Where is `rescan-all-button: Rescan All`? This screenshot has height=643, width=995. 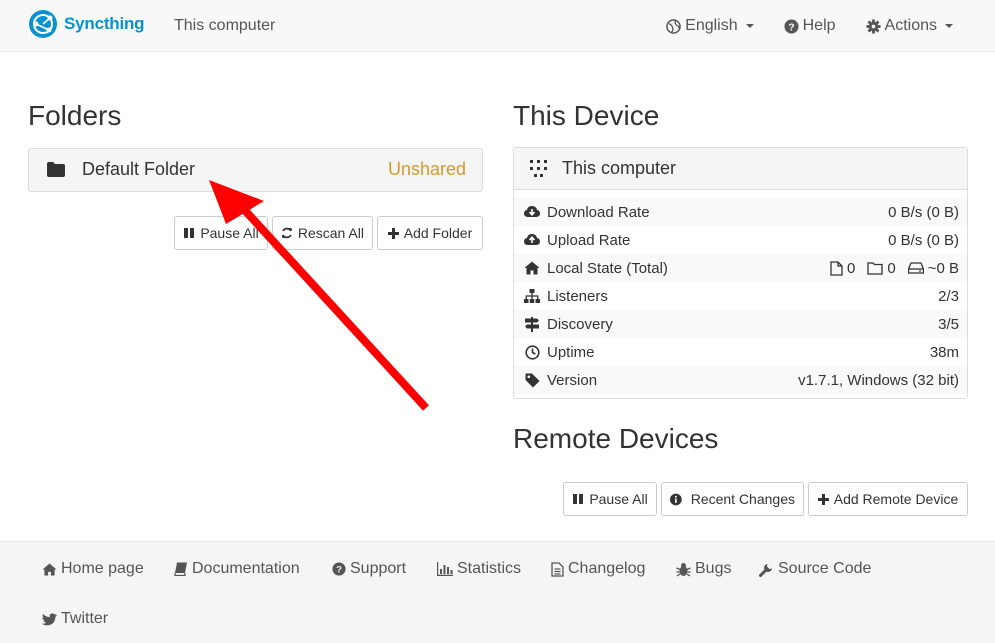 rescan-all-button: Rescan All is located at coordinates (322, 233).